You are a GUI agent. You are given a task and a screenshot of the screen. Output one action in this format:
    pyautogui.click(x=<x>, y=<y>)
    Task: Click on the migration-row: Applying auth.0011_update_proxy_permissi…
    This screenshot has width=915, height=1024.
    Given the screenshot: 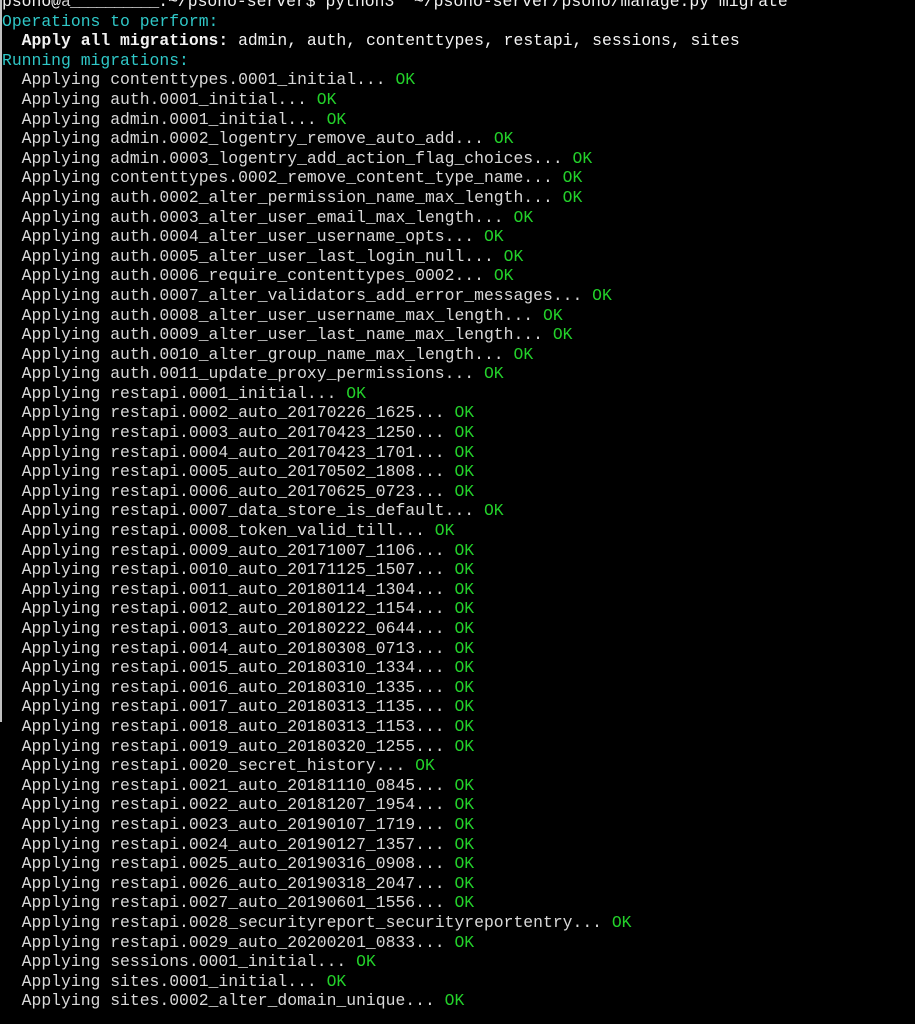 What is the action you would take?
    pyautogui.click(x=395, y=374)
    